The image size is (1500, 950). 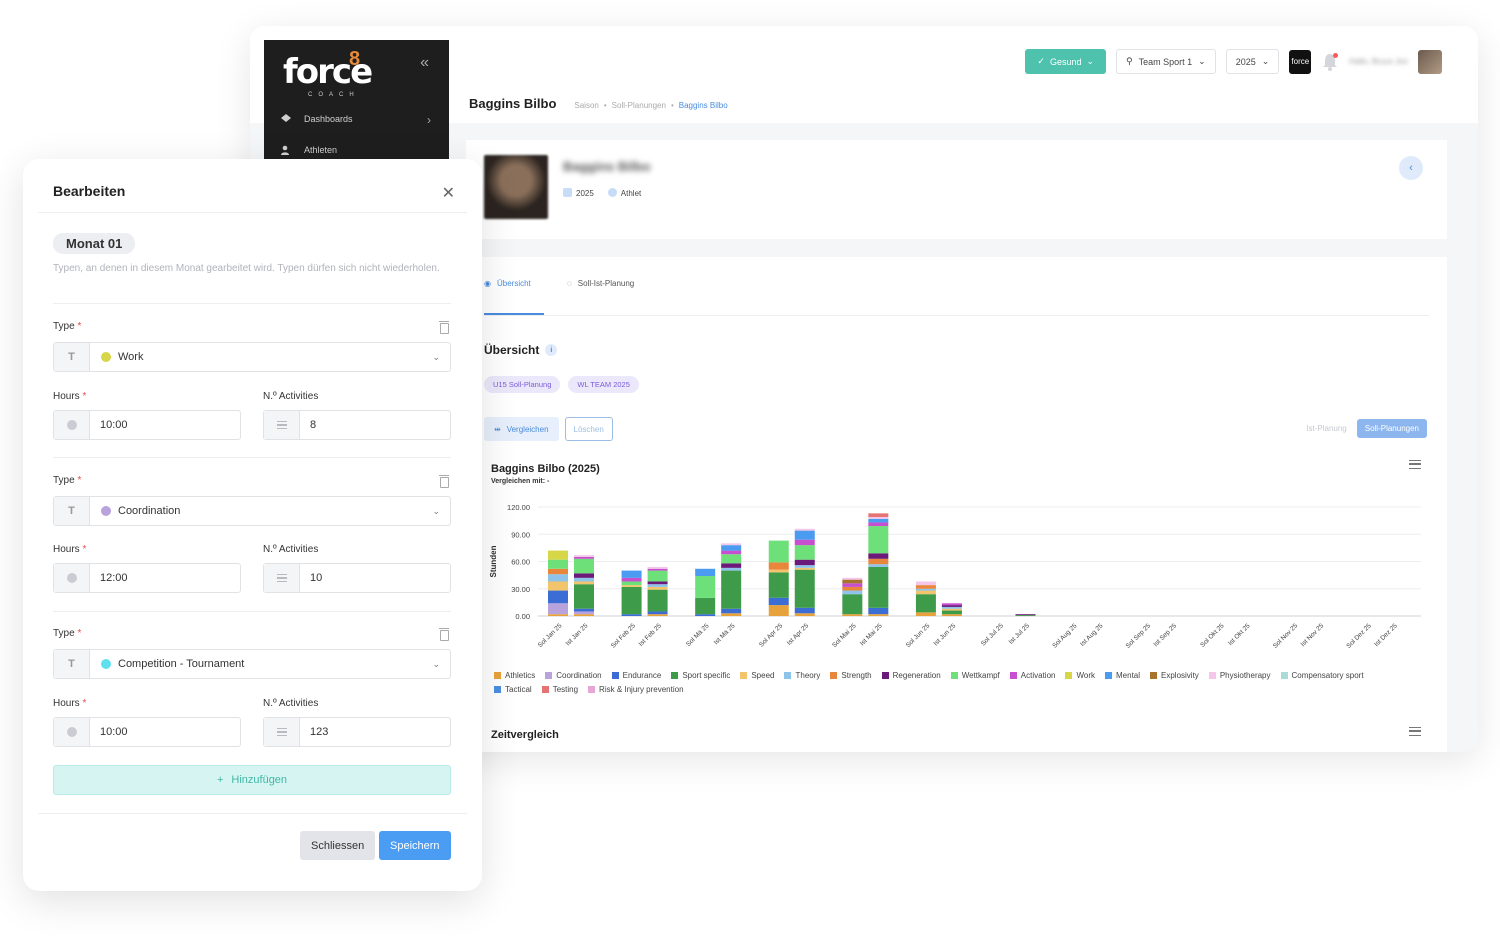 What do you see at coordinates (448, 193) in the screenshot?
I see `close-icon: ✕` at bounding box center [448, 193].